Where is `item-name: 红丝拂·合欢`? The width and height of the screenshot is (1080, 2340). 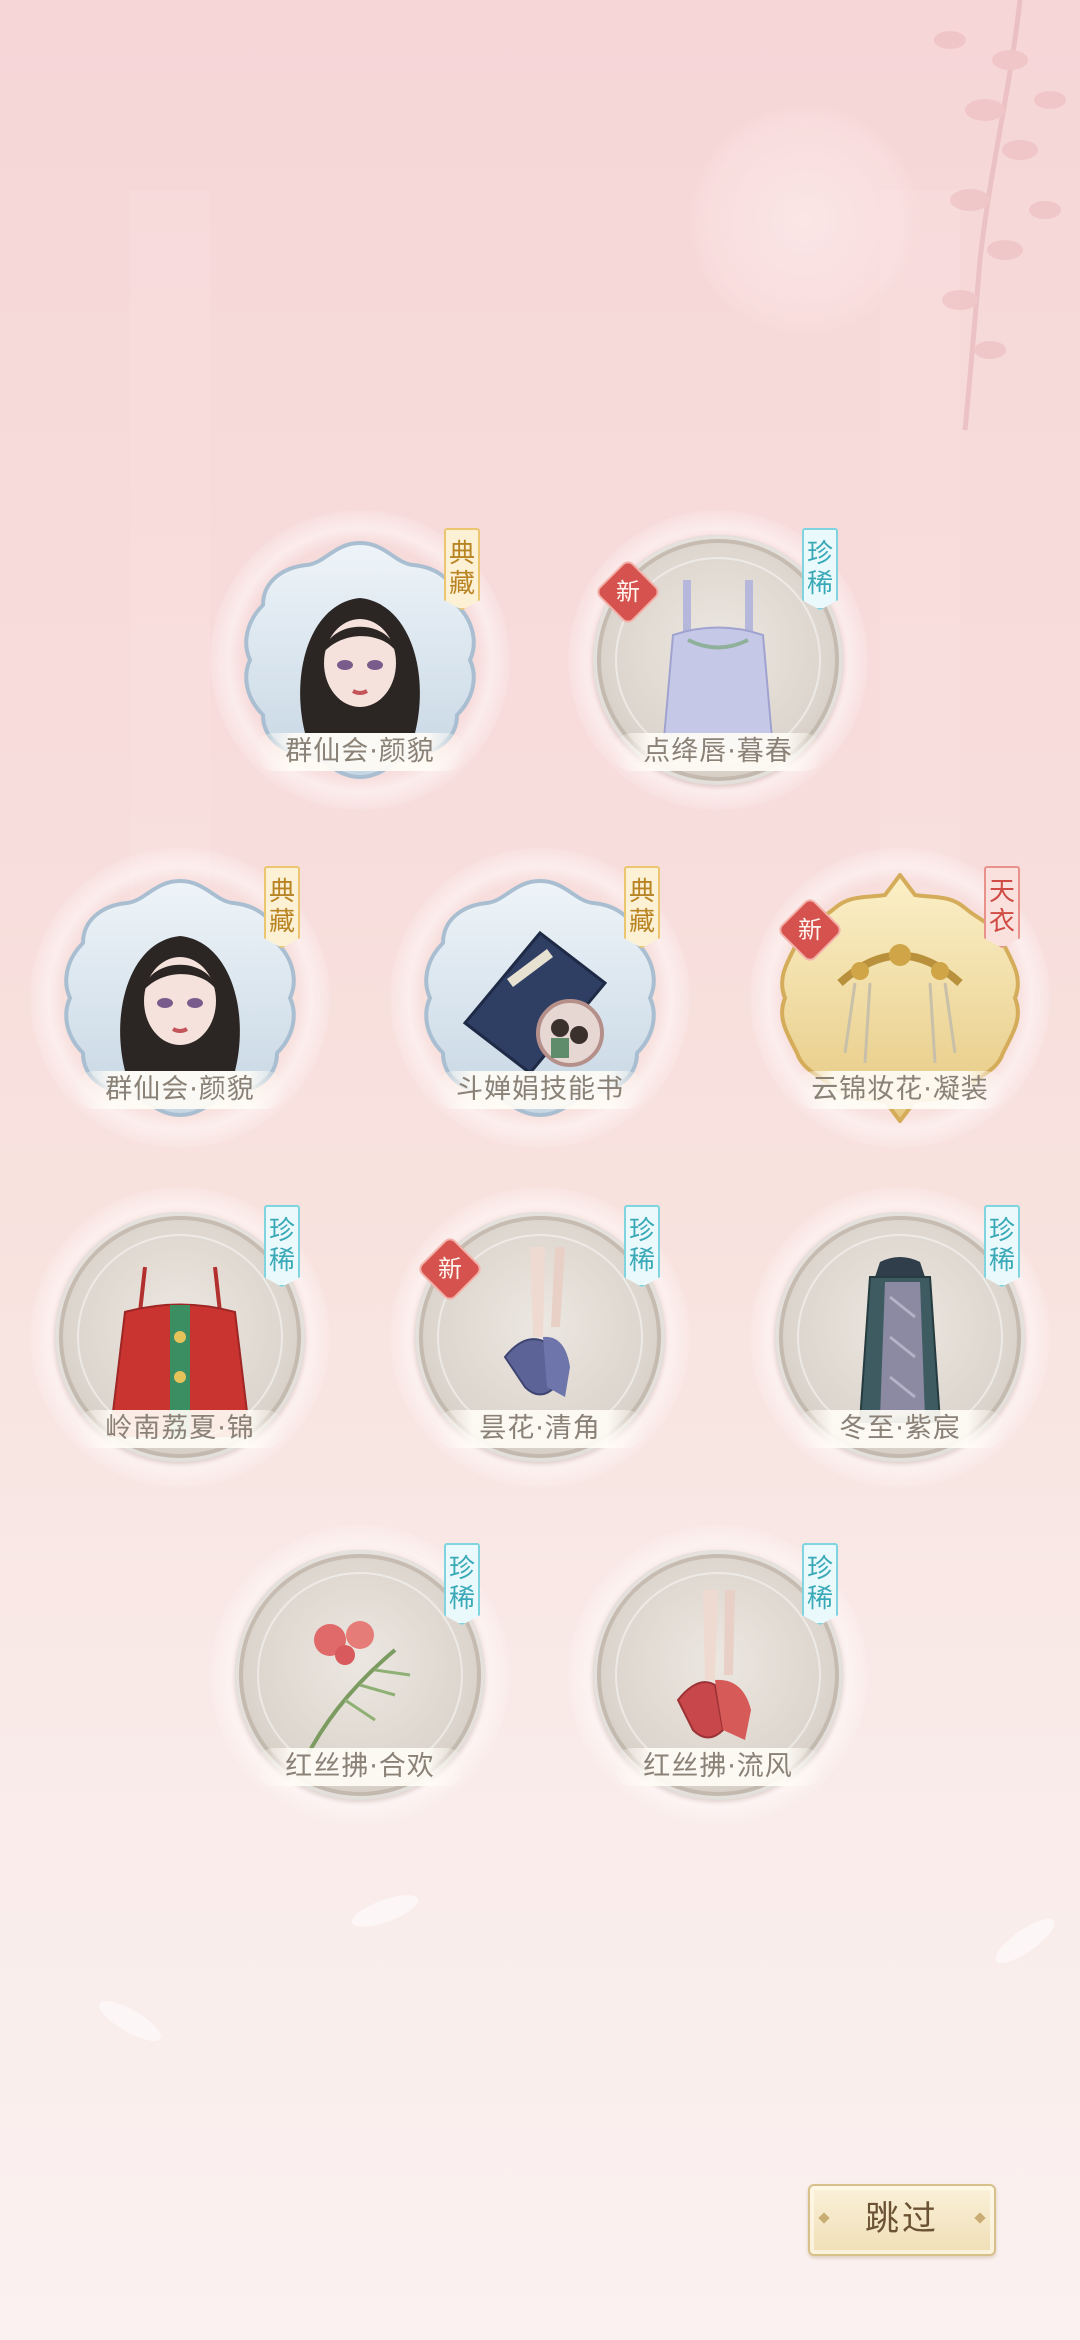 item-name: 红丝拂·合欢 is located at coordinates (360, 1767).